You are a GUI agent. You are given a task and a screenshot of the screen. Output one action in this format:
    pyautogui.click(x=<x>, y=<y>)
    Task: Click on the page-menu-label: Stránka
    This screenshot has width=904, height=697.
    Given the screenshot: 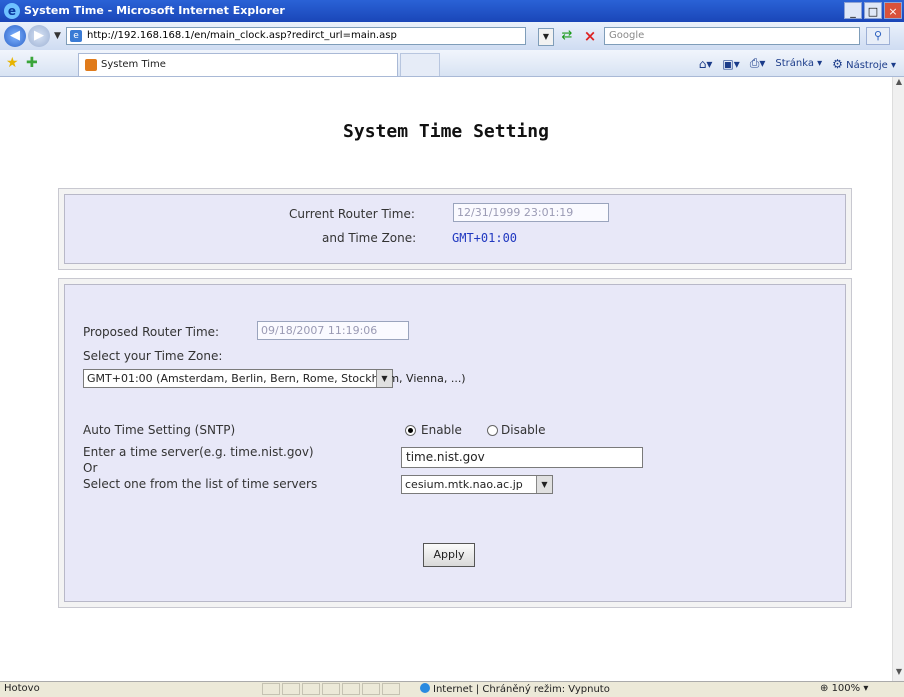 What is the action you would take?
    pyautogui.click(x=794, y=63)
    